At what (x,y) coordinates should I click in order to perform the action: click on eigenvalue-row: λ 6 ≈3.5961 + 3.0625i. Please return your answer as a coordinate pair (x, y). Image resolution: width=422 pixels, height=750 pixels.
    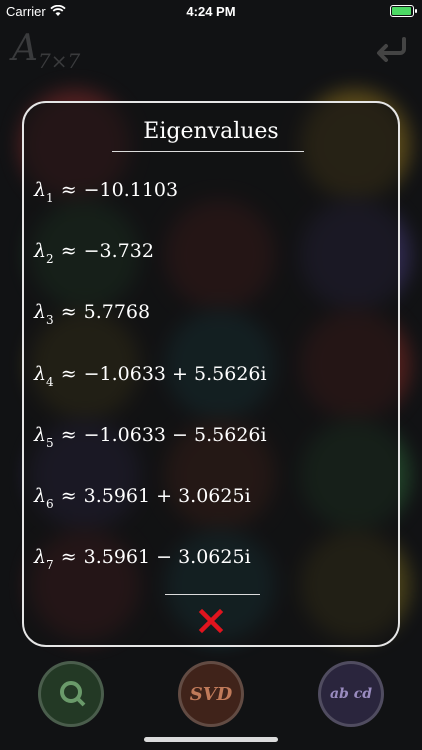
    Looking at the image, I should click on (142, 500).